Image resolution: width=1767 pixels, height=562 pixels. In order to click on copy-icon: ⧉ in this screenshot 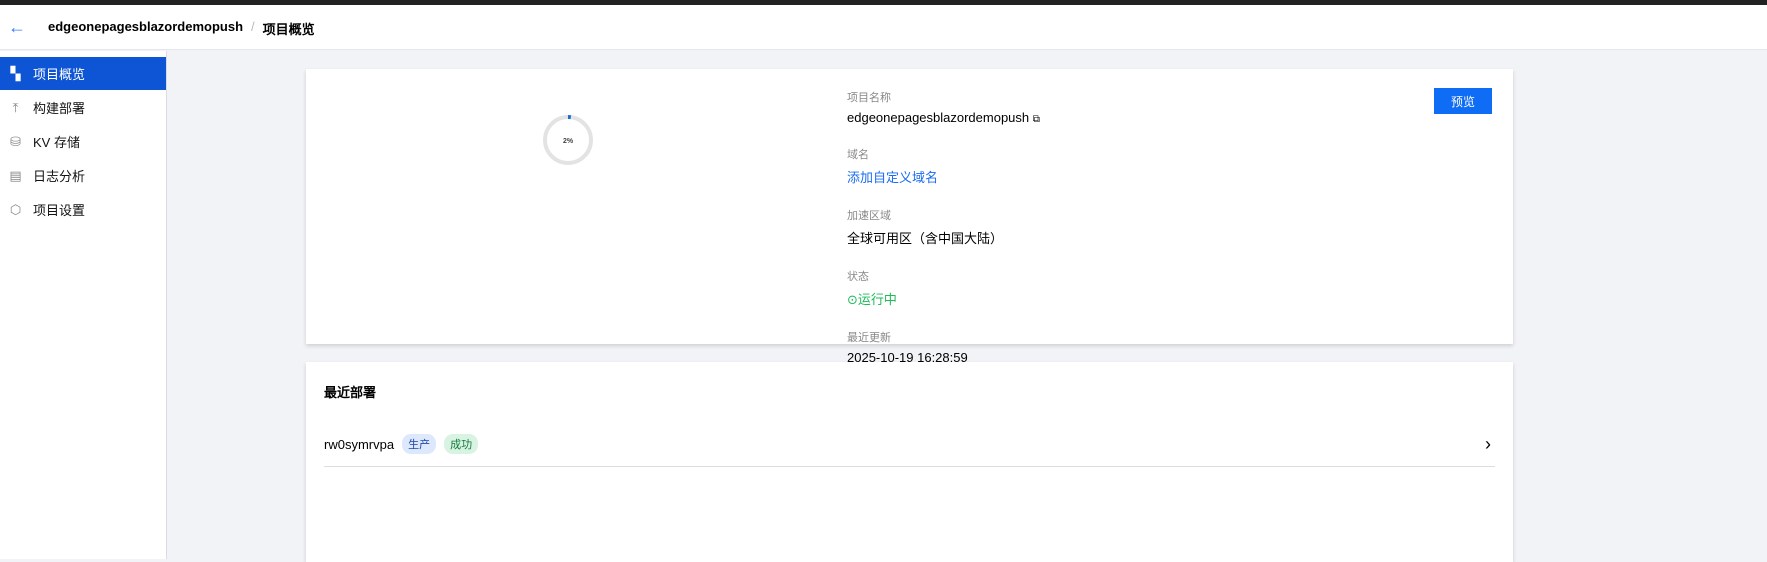, I will do `click(1036, 119)`.